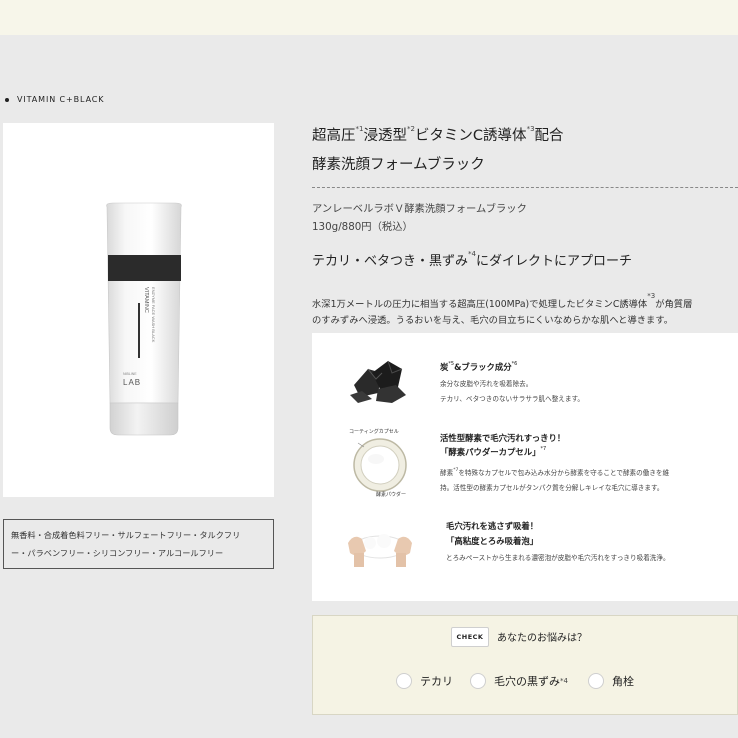  Describe the element at coordinates (493, 451) in the screenshot. I see `ingredient-2-subtitle: 「酵素パウダーカプセル」*7` at that location.